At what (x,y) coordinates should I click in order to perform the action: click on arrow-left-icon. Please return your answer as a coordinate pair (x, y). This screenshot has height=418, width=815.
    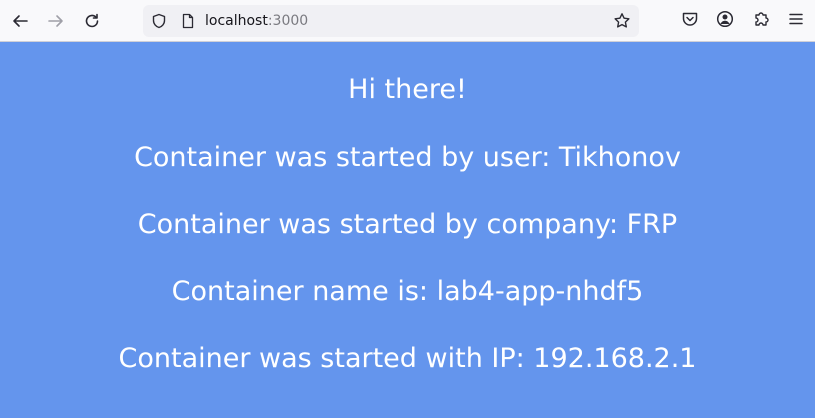
    Looking at the image, I should click on (20, 21).